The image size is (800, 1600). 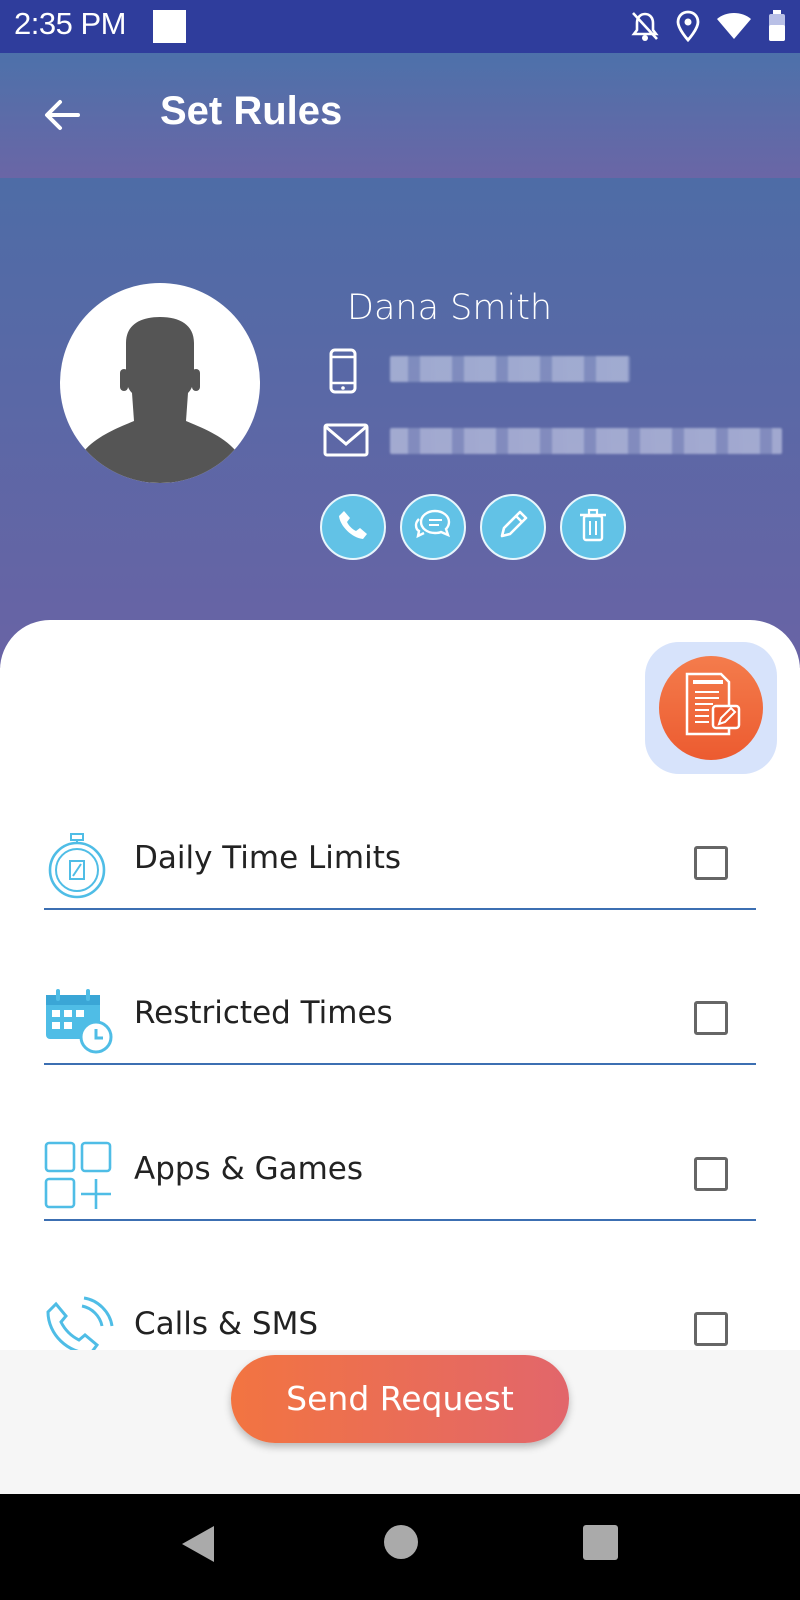 I want to click on apps-grid-icon, so click(x=79, y=1176).